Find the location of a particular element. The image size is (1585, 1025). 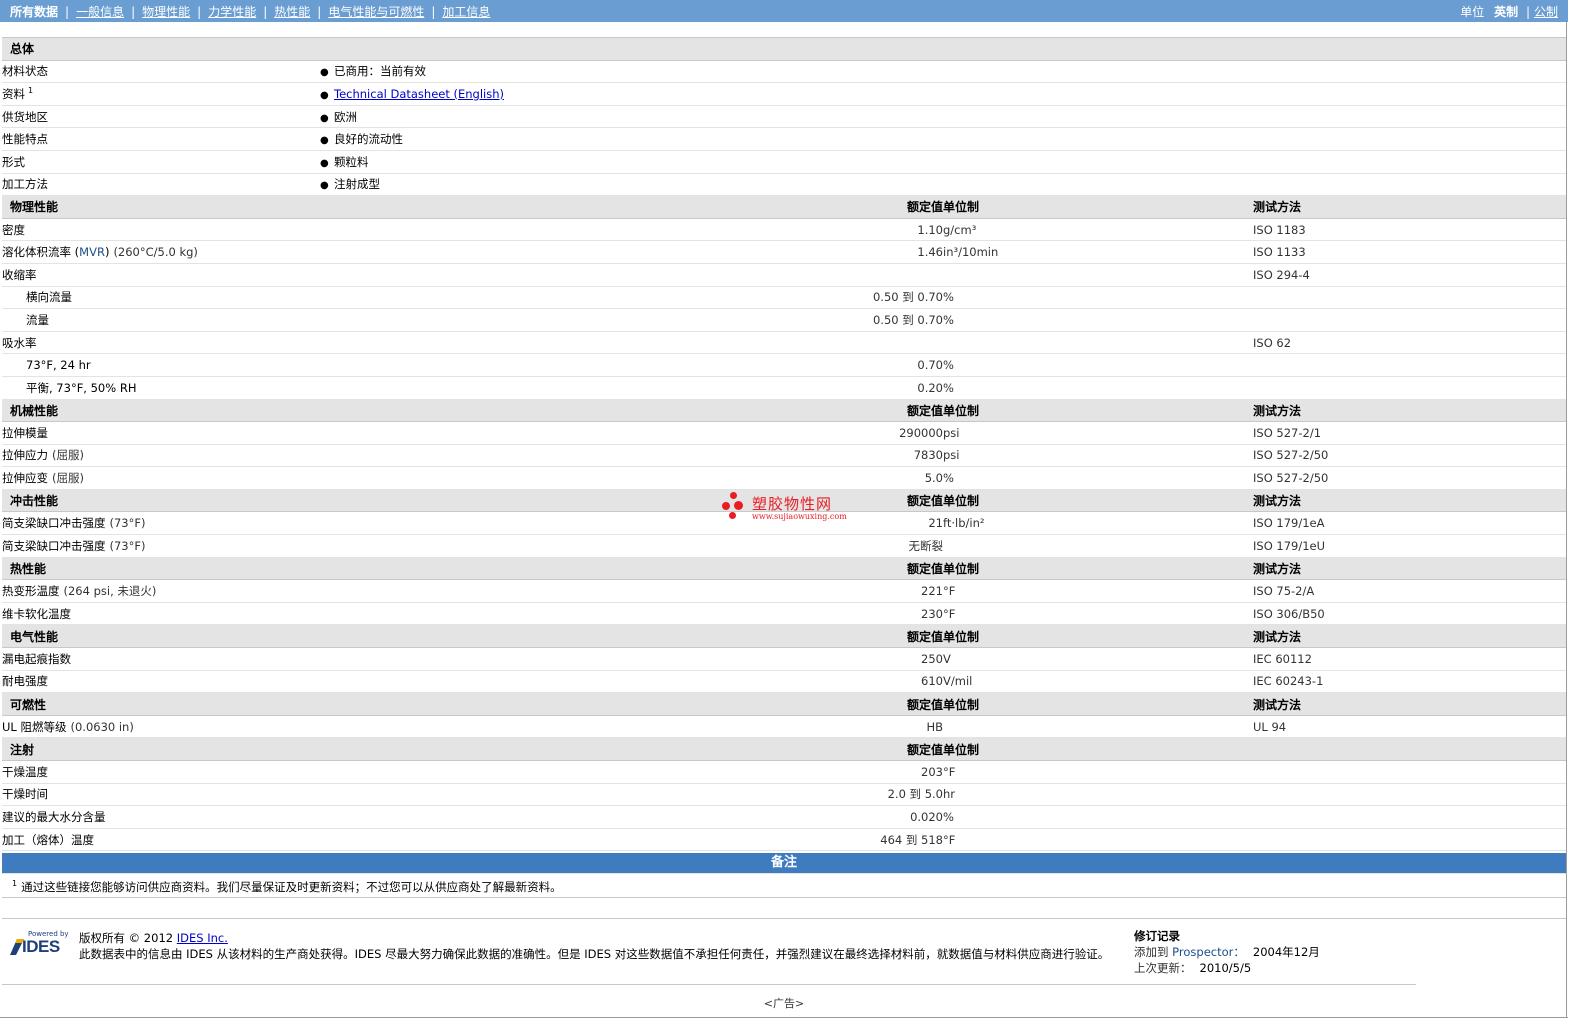

property-label: 热变形温度 (264 psi, 未退火) is located at coordinates (161, 591).